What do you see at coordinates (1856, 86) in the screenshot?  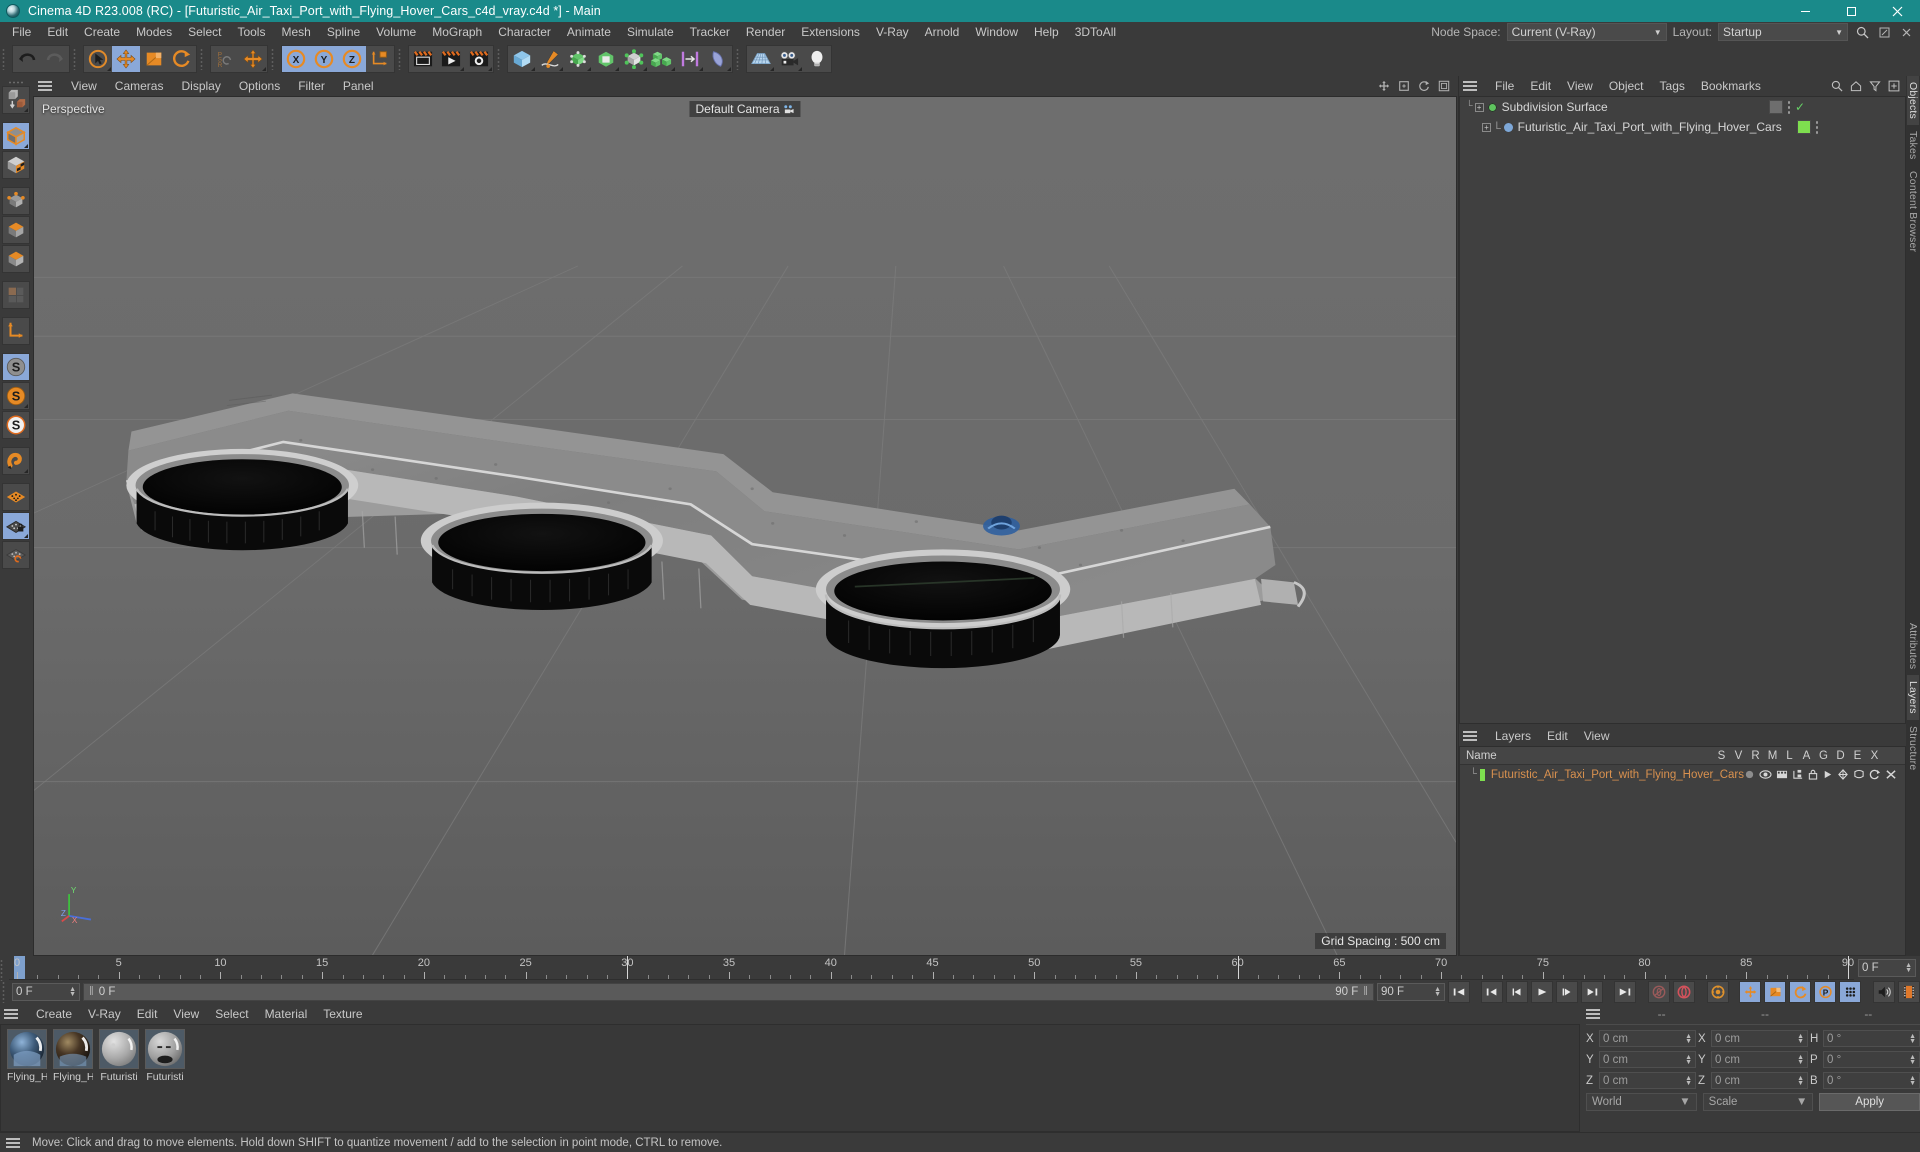 I see `home-icon` at bounding box center [1856, 86].